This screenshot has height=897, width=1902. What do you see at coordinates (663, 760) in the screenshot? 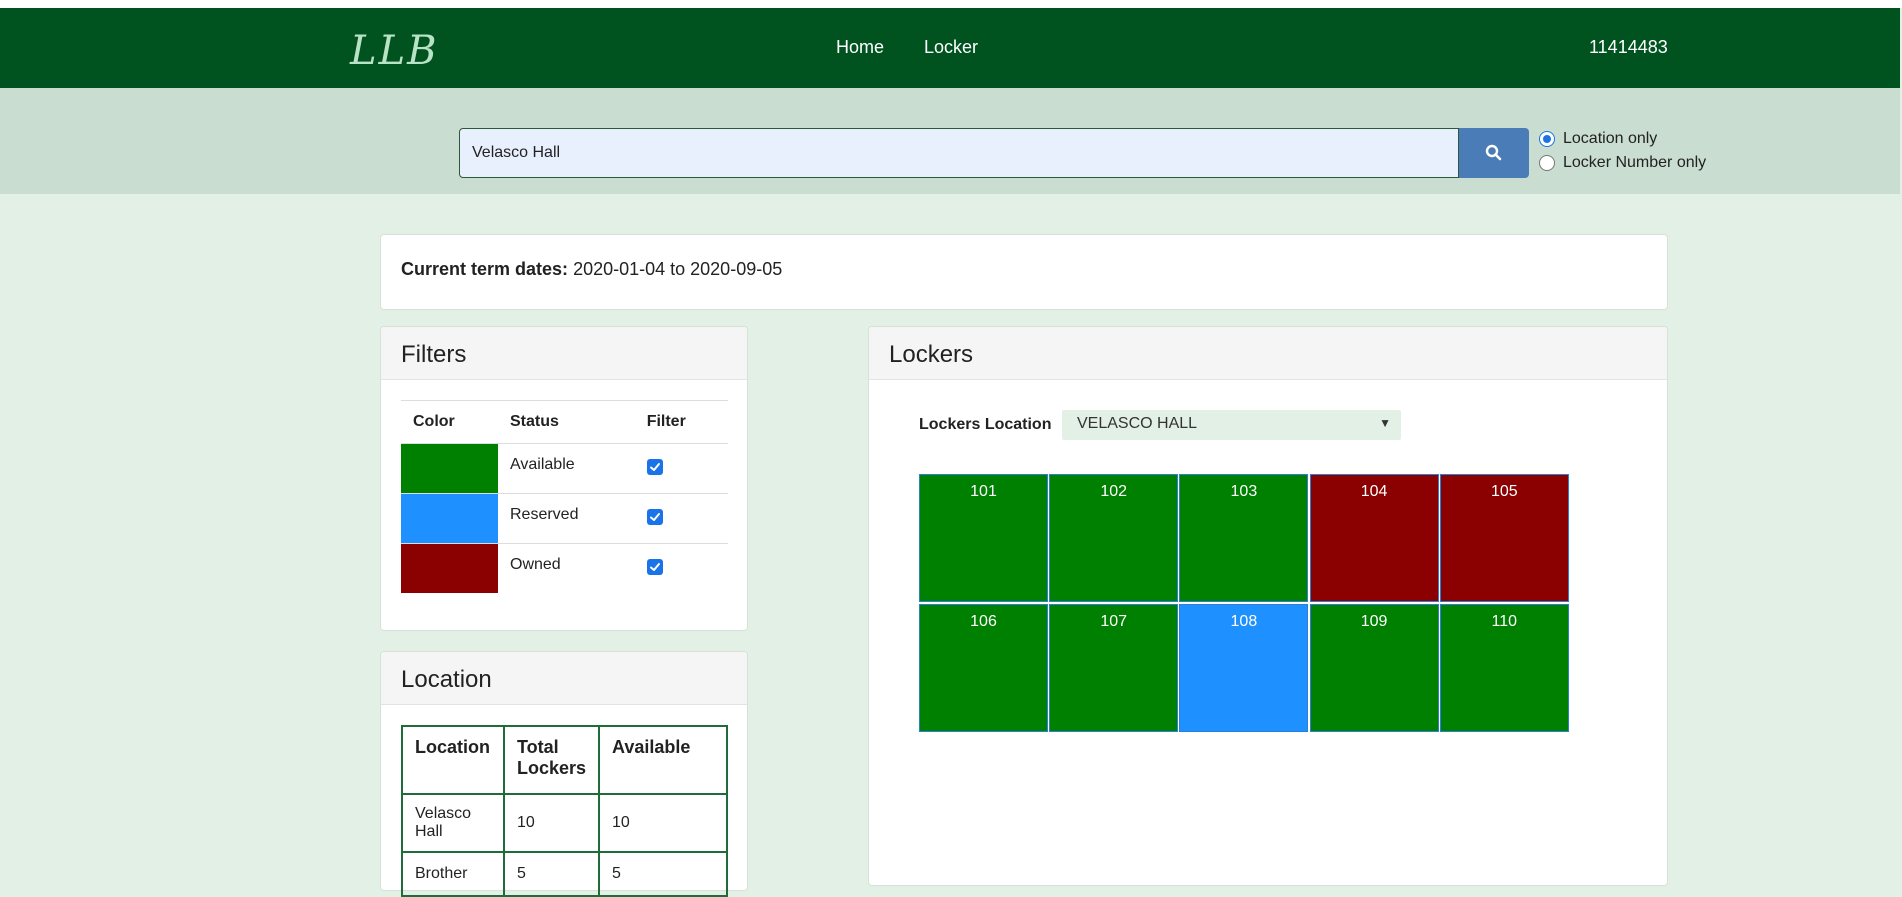
I see `column-header: Available` at bounding box center [663, 760].